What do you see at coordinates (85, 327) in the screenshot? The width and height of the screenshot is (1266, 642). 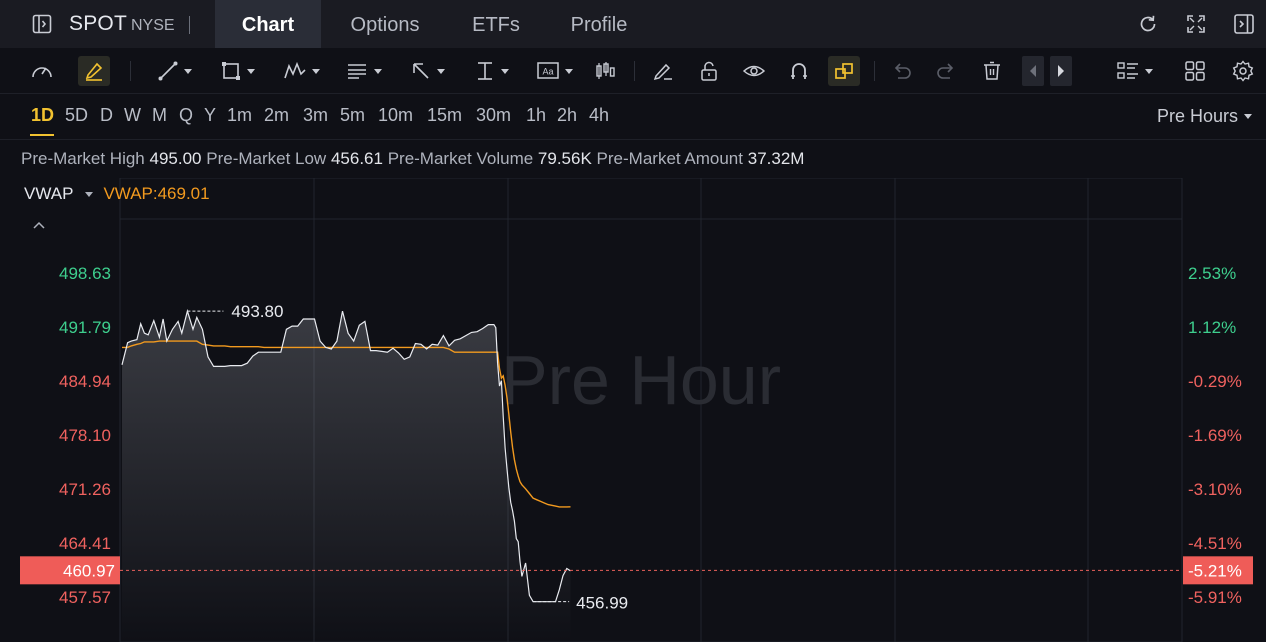 I see `price-tick-label: 491.79` at bounding box center [85, 327].